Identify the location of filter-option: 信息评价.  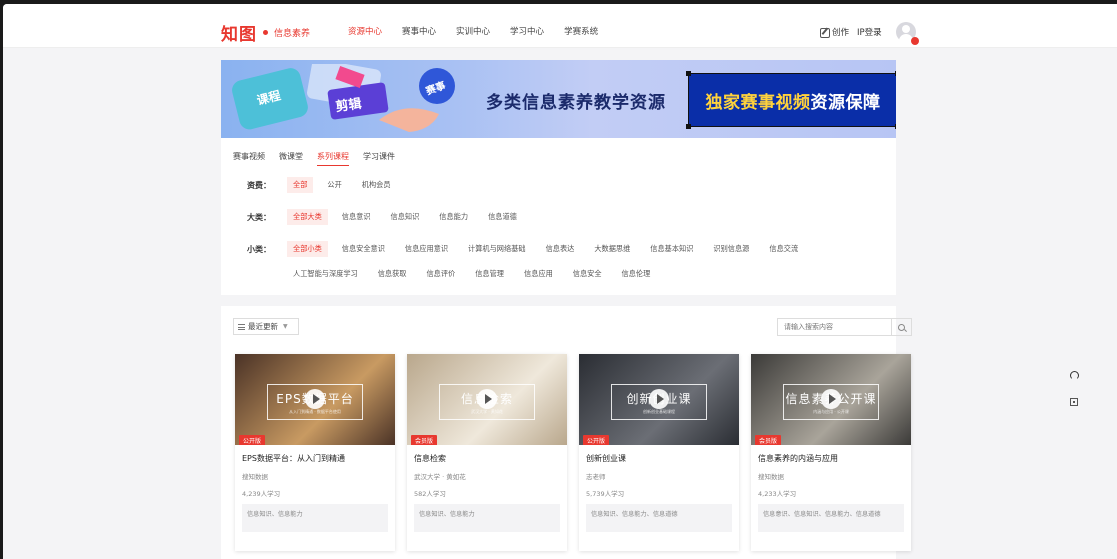
(440, 274).